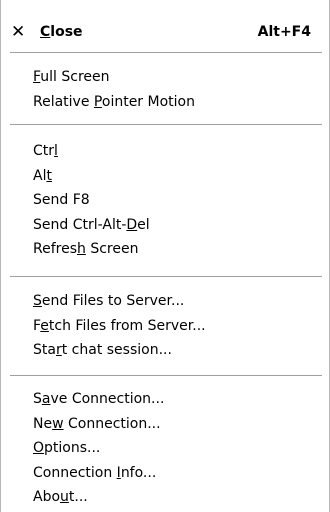 The image size is (330, 512). I want to click on shortcut-label: Alt+F4, so click(284, 32).